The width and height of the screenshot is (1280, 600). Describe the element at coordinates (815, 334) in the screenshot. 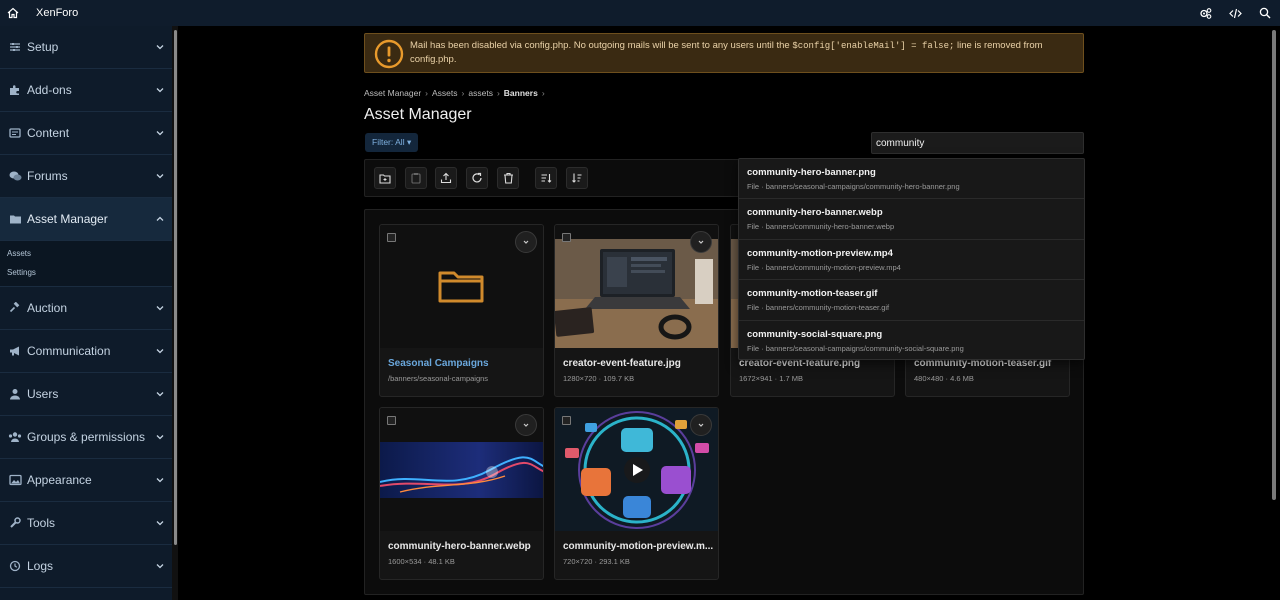

I see `suggestion-title: community-social-square.png` at that location.